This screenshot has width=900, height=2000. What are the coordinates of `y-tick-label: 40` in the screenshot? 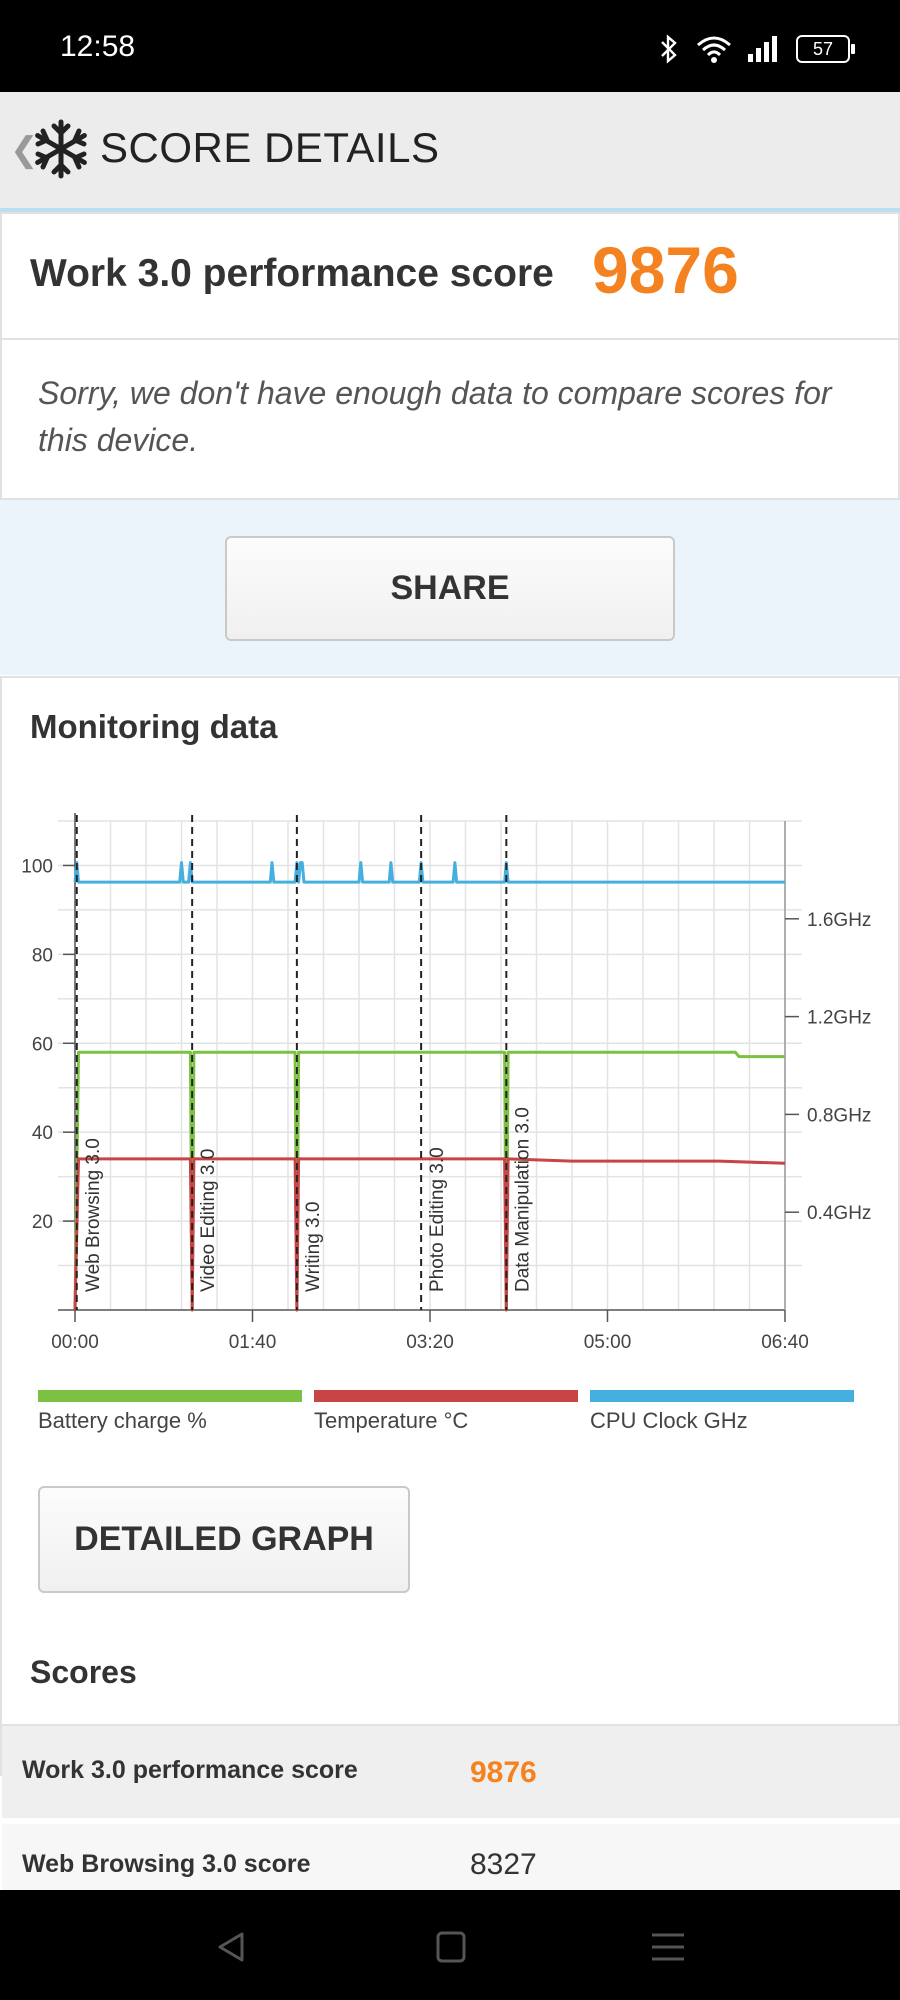 It's located at (42, 1133).